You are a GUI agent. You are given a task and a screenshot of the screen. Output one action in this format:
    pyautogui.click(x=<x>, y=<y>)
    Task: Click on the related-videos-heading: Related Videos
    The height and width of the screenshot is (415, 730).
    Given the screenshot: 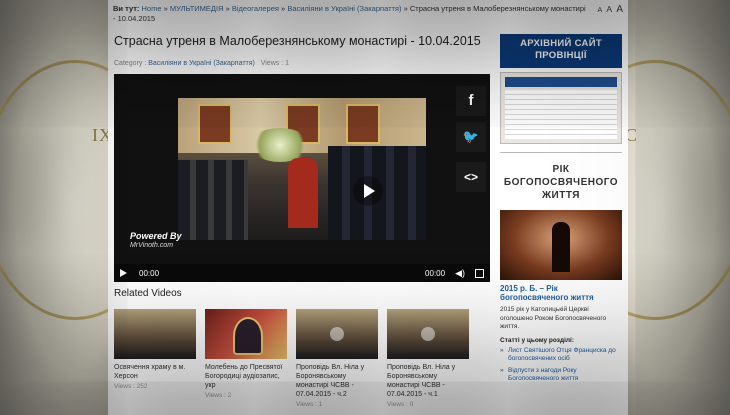 What is the action you would take?
    pyautogui.click(x=148, y=293)
    